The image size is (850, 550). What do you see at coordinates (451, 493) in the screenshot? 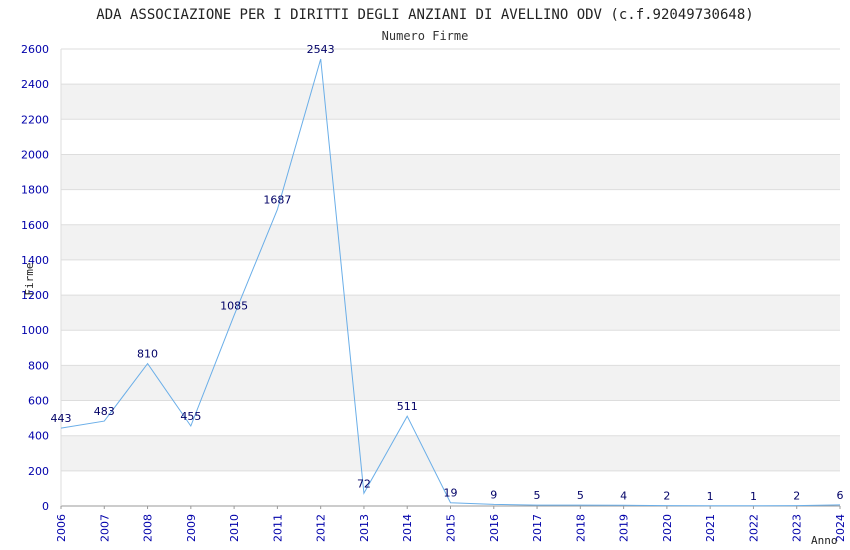
I see `data-label: 19` at bounding box center [451, 493].